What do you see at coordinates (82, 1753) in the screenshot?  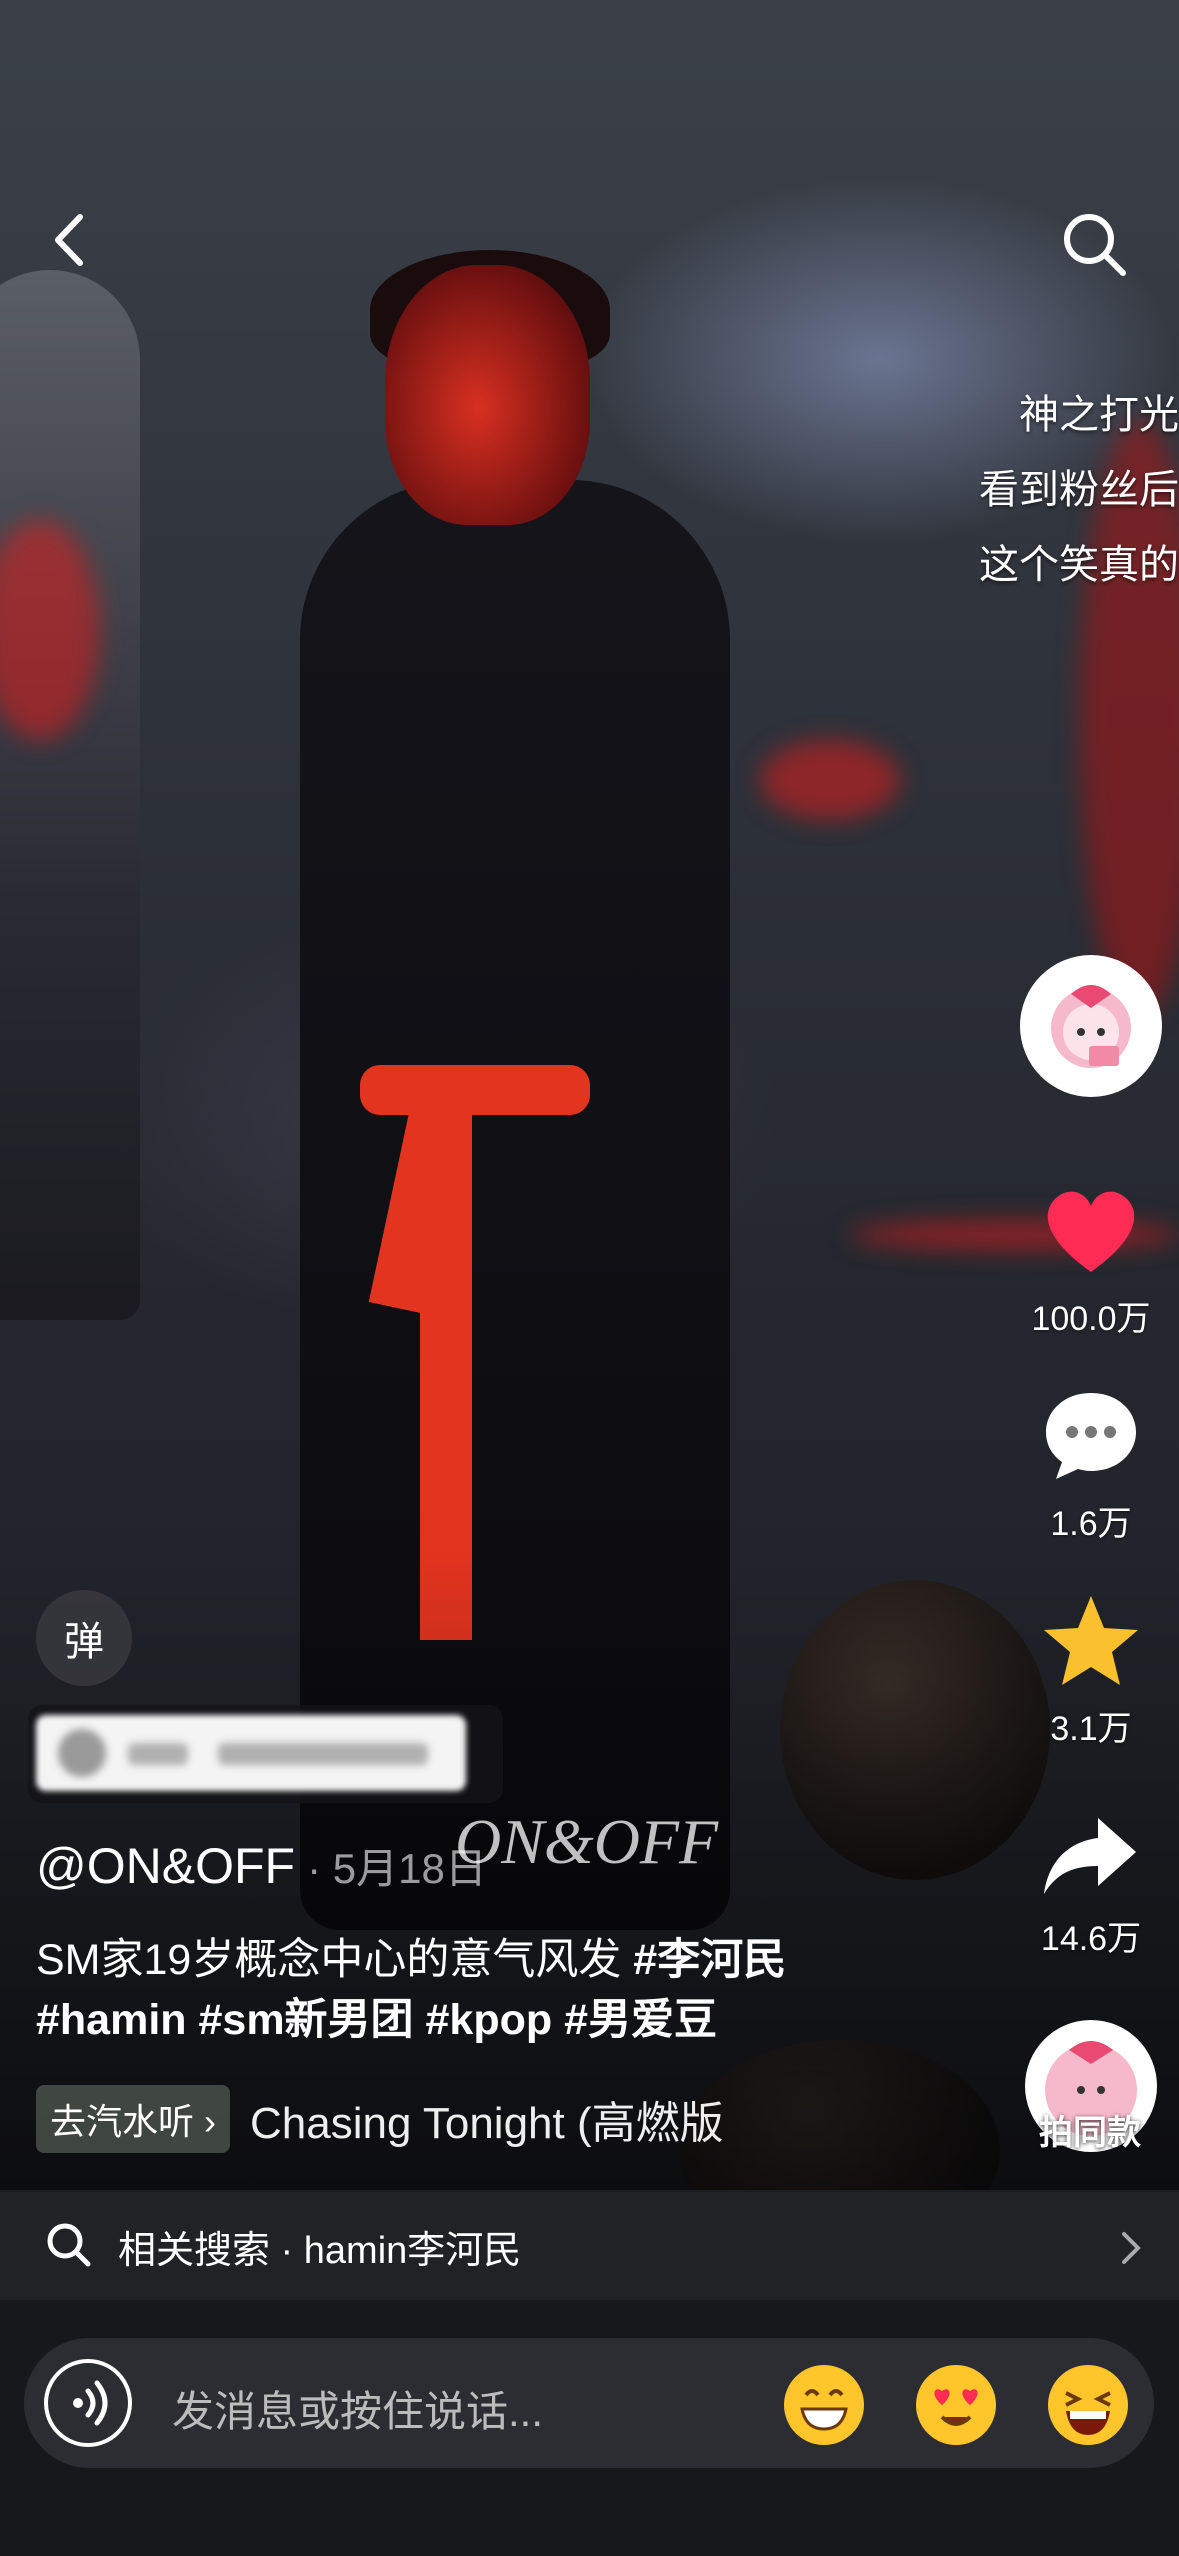 I see `blurred-icon` at bounding box center [82, 1753].